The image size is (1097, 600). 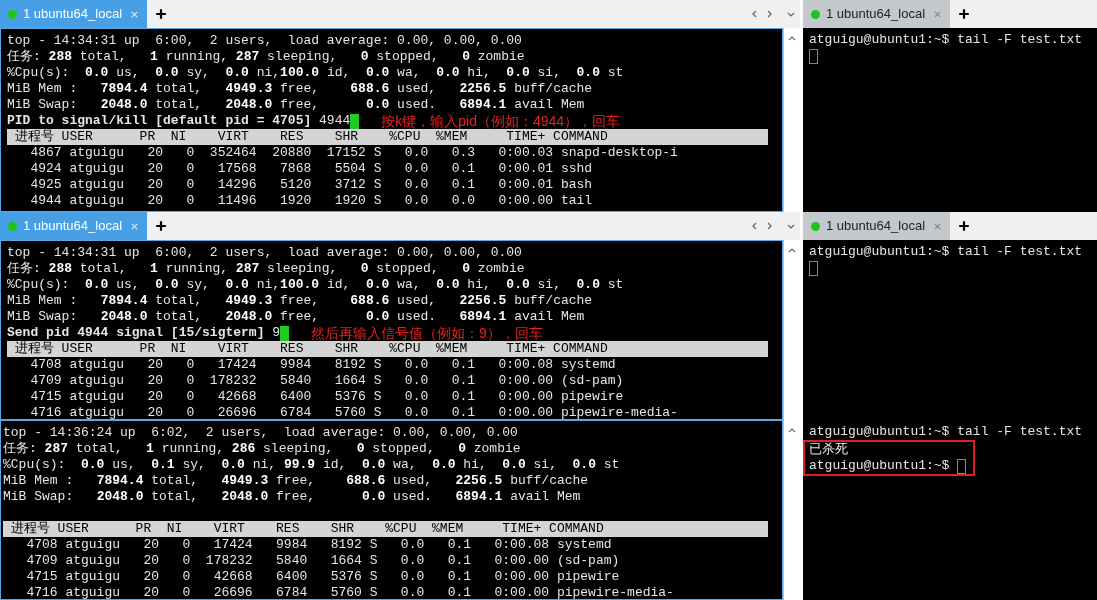 I want to click on terminal-line: 任务: 287 total, 1 running, 286 sleeping, 0 stopped, 0 zombie, so click(x=262, y=449).